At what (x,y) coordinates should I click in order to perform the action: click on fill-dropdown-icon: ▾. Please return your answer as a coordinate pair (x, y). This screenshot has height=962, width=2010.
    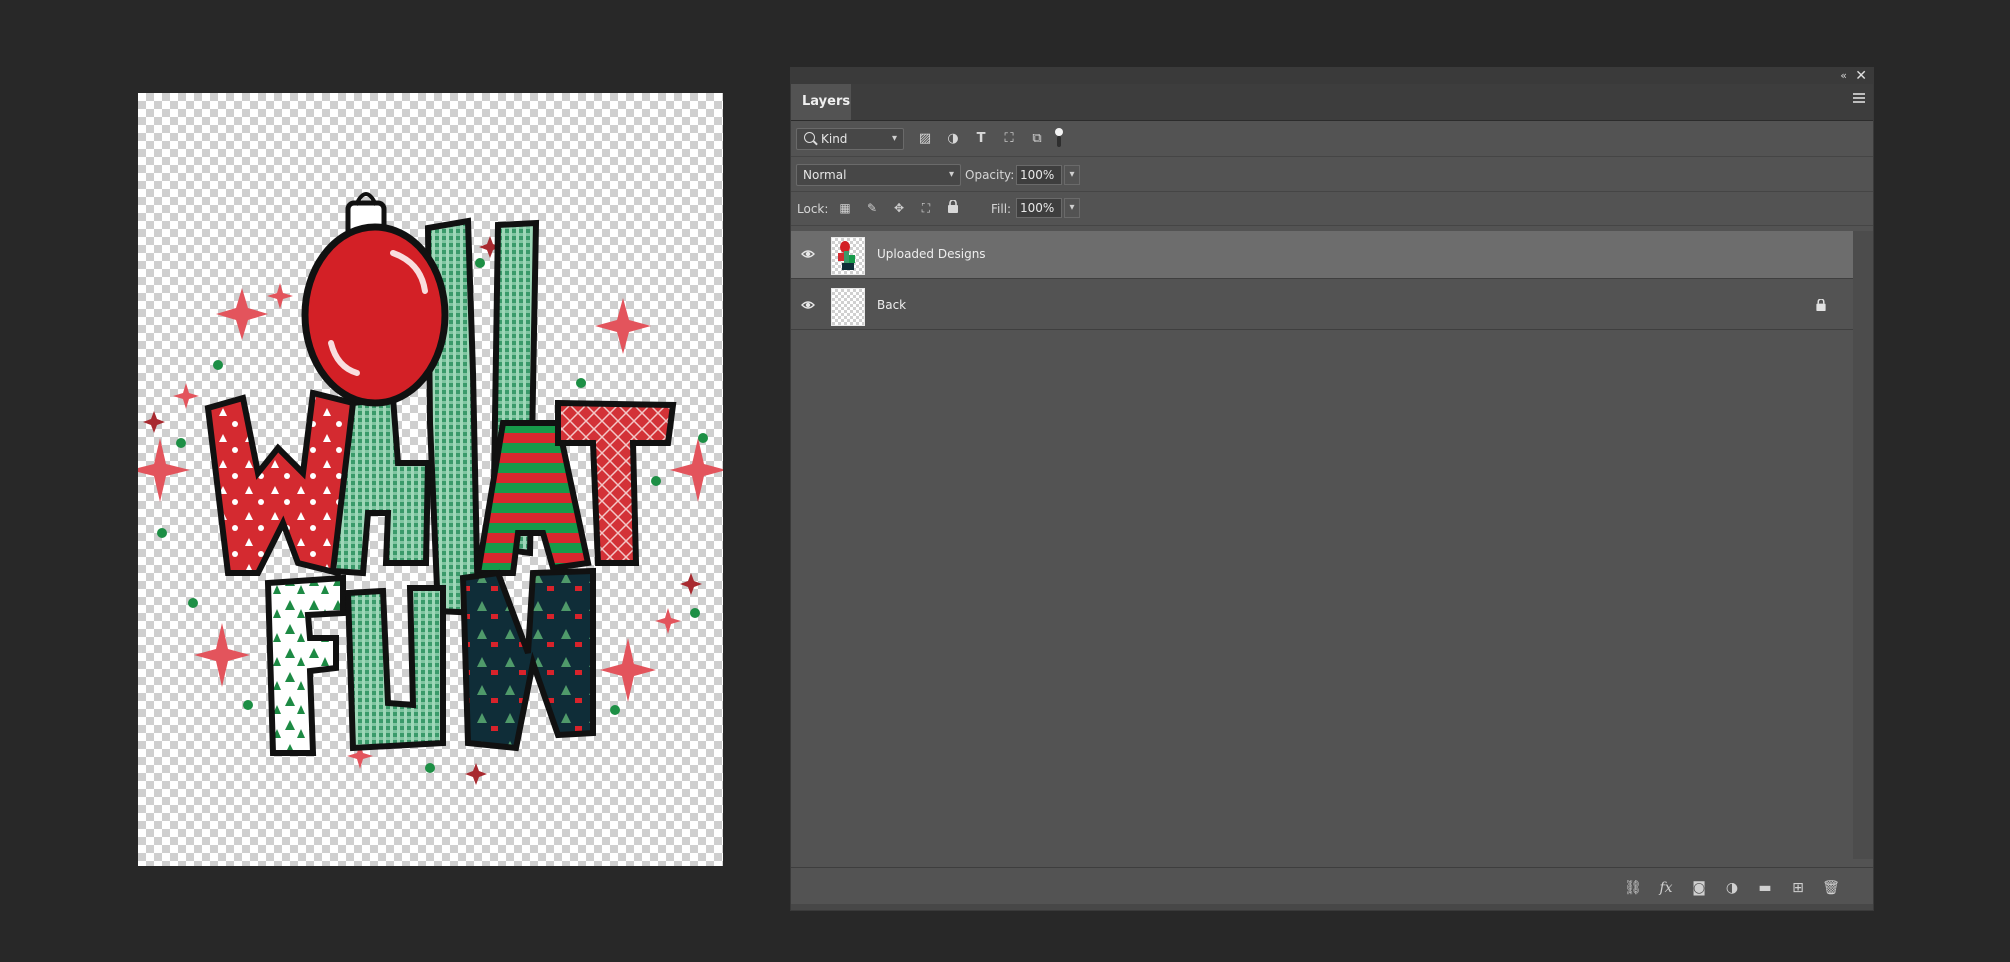
    Looking at the image, I should click on (1072, 208).